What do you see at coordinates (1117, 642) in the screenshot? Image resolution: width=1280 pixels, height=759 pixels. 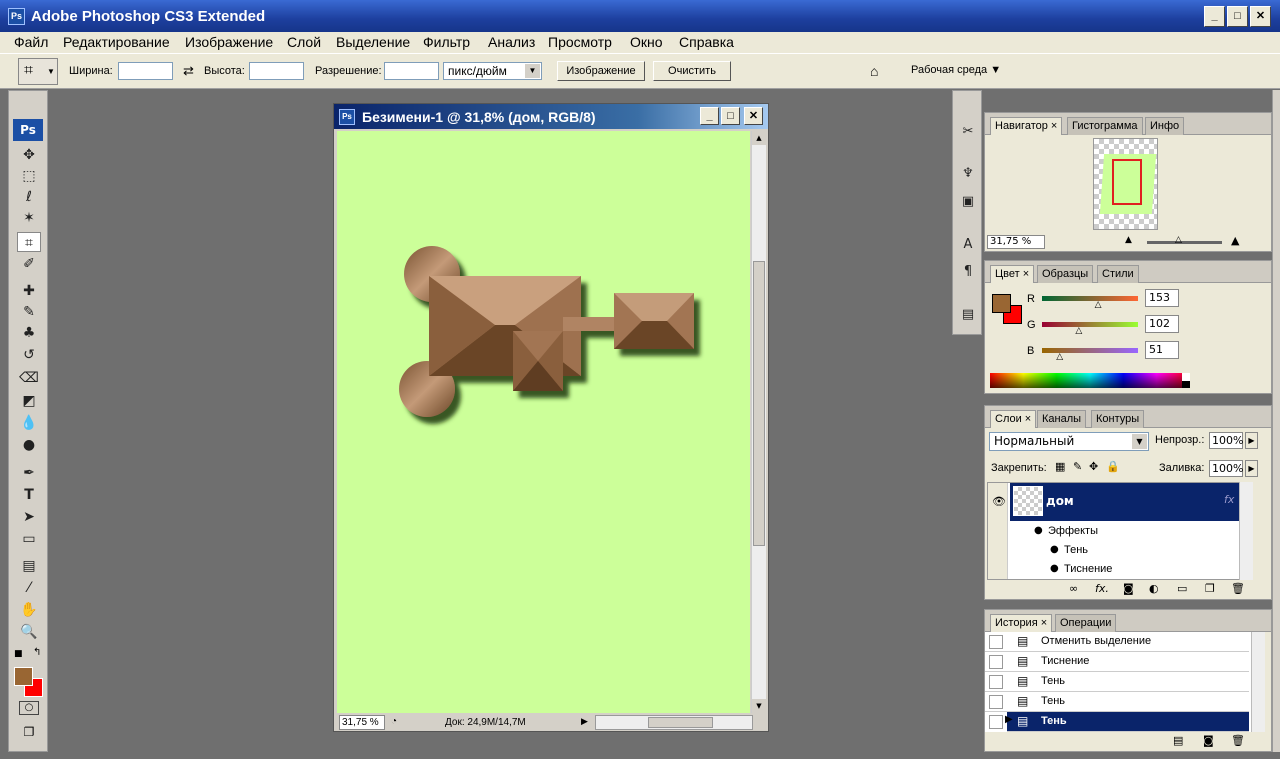 I see `history-item: ▤ Отменить выделение` at bounding box center [1117, 642].